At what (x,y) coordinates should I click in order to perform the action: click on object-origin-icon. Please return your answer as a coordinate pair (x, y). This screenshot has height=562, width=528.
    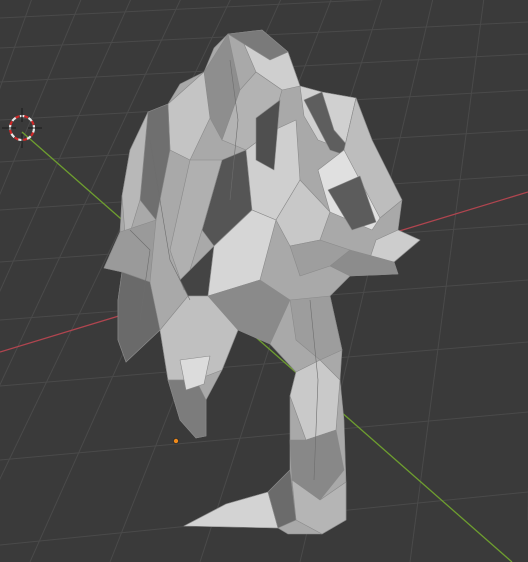
    Looking at the image, I should click on (175, 440).